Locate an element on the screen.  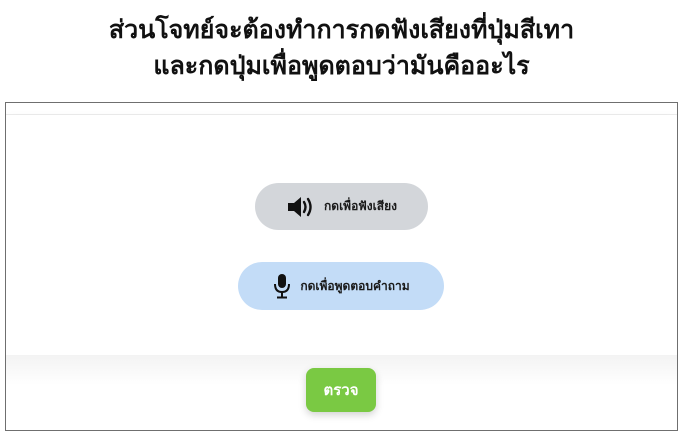
microphone-icon is located at coordinates (282, 286).